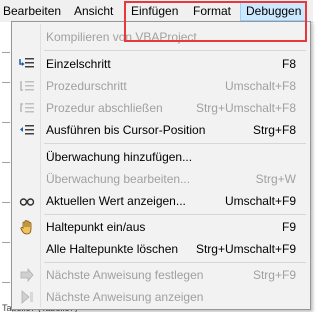 The image size is (320, 312). I want to click on menu-item-shortcut: F9, so click(288, 227).